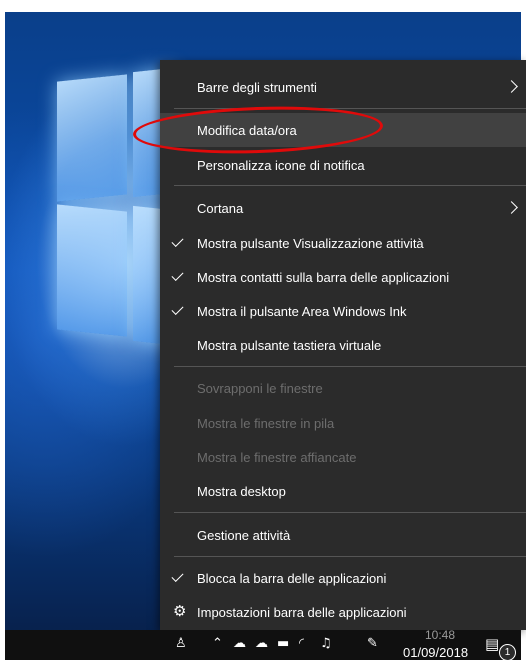 The width and height of the screenshot is (526, 661). I want to click on menu-item-label: Sovrapponi le finestre, so click(260, 388).